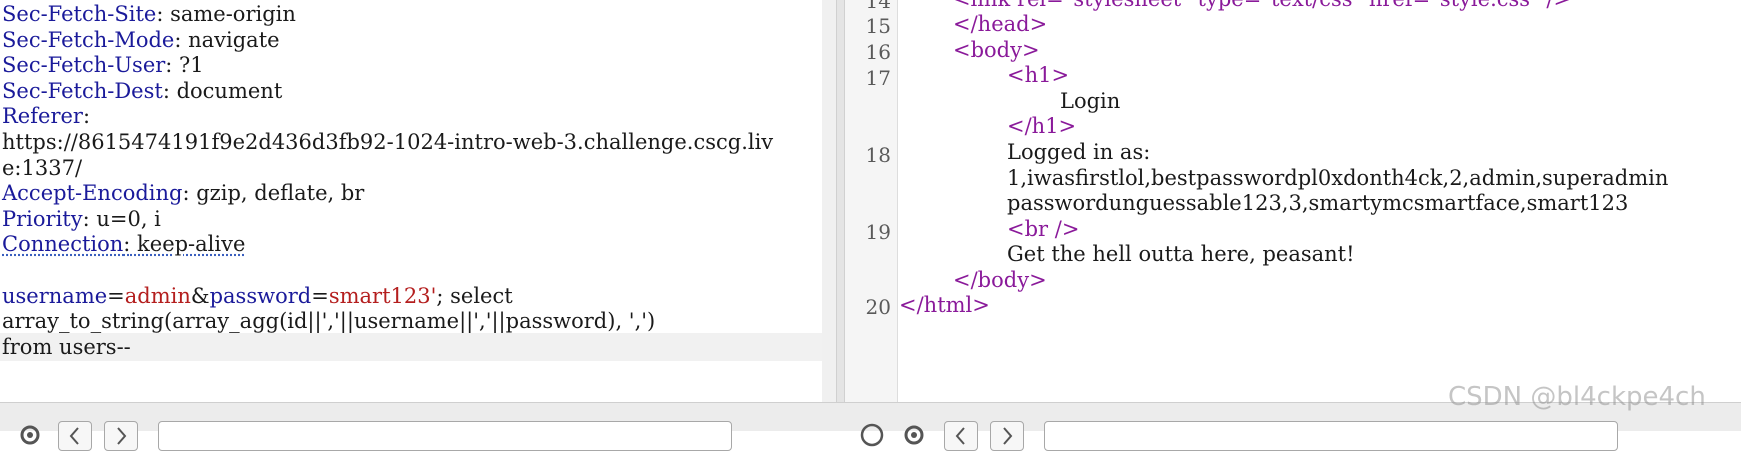  I want to click on response-line: Logged in as:, so click(1079, 152).